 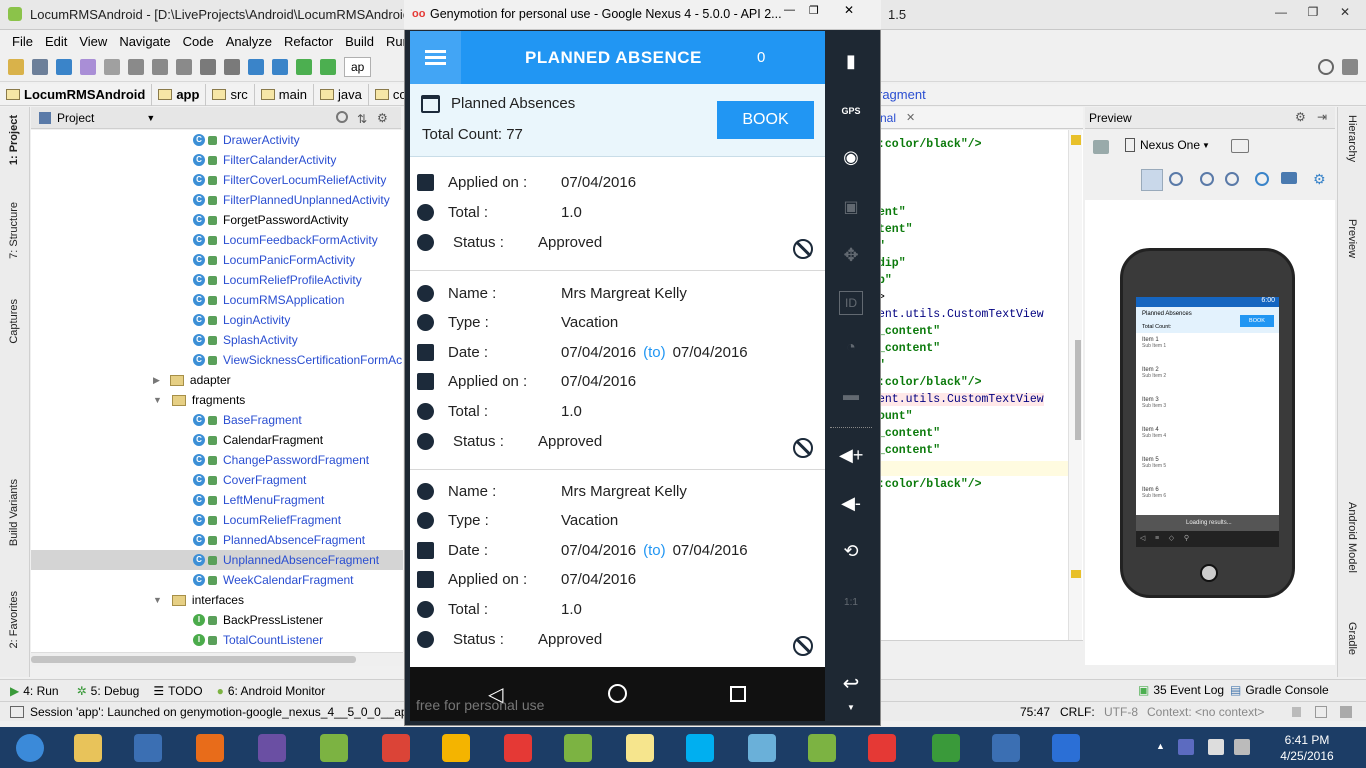 I want to click on toggle-panels-icon, so click(x=17, y=711).